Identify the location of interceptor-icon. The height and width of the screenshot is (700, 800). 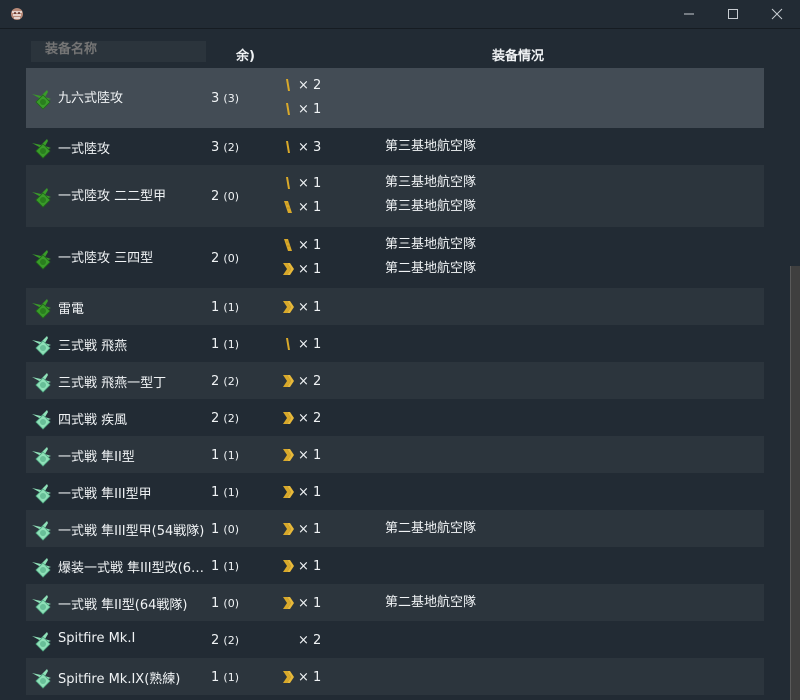
(43, 307).